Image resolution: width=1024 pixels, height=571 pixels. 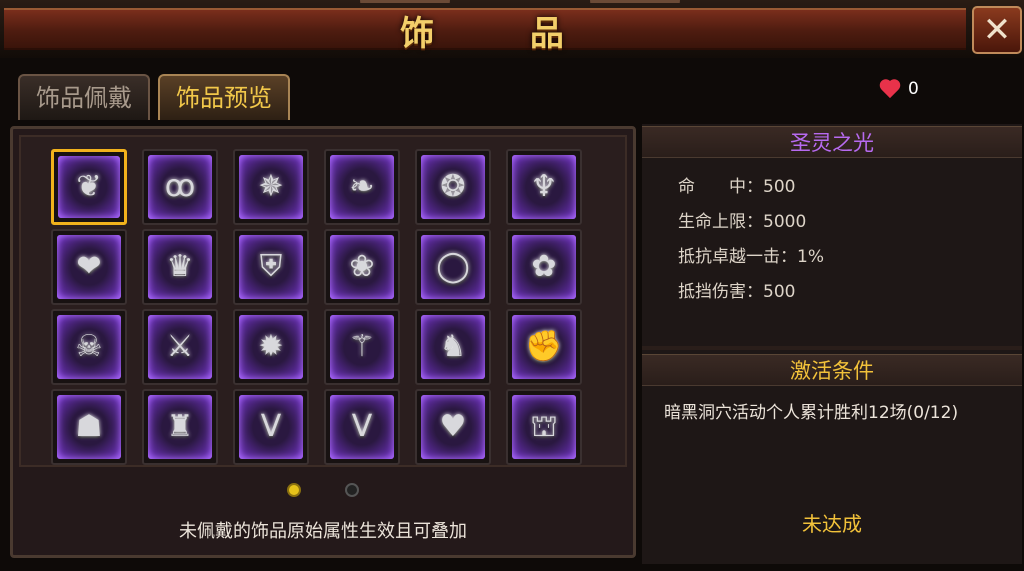 I want to click on ornament-slot: ♜, so click(x=180, y=427).